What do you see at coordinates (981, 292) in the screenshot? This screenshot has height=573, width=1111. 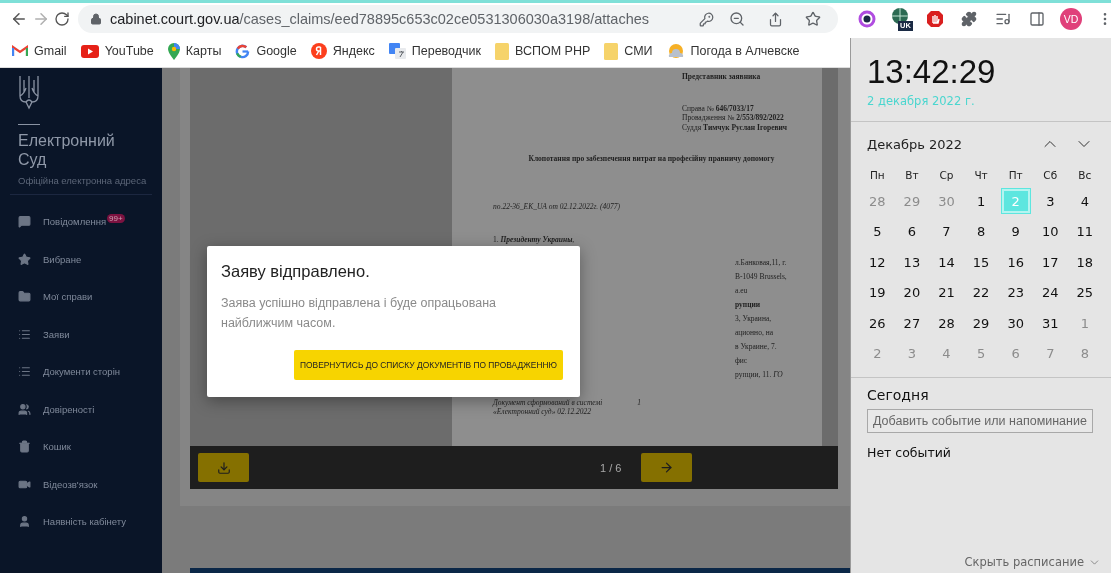 I see `calendar-day: 22` at bounding box center [981, 292].